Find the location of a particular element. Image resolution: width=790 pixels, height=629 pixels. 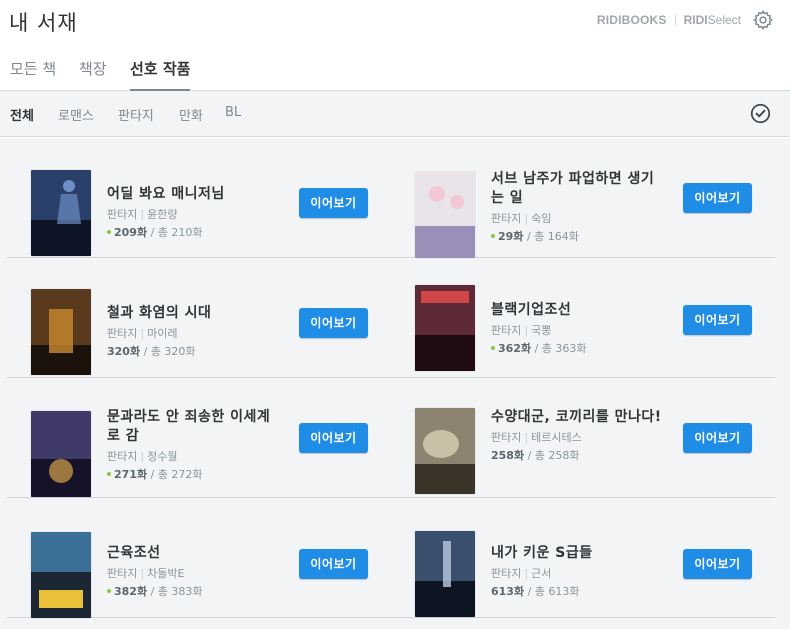

reading-progress: 209화 / 총 210화 is located at coordinates (193, 232).